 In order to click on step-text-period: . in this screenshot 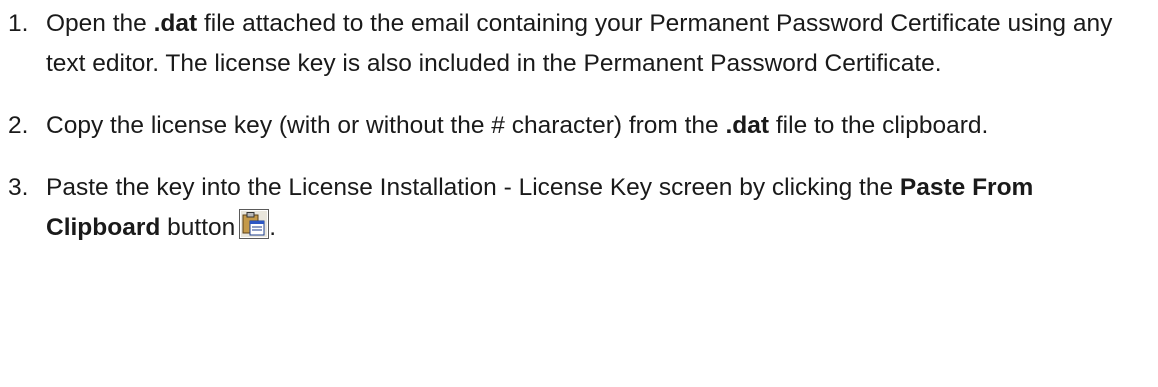, I will do `click(273, 227)`.